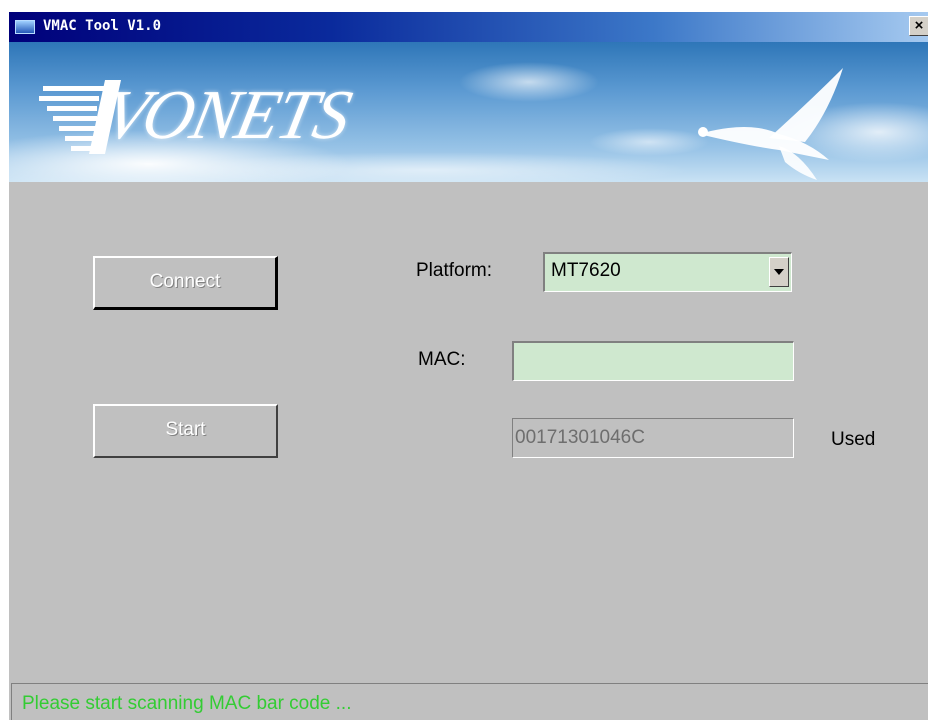  I want to click on connect-button: Connect, so click(185, 283).